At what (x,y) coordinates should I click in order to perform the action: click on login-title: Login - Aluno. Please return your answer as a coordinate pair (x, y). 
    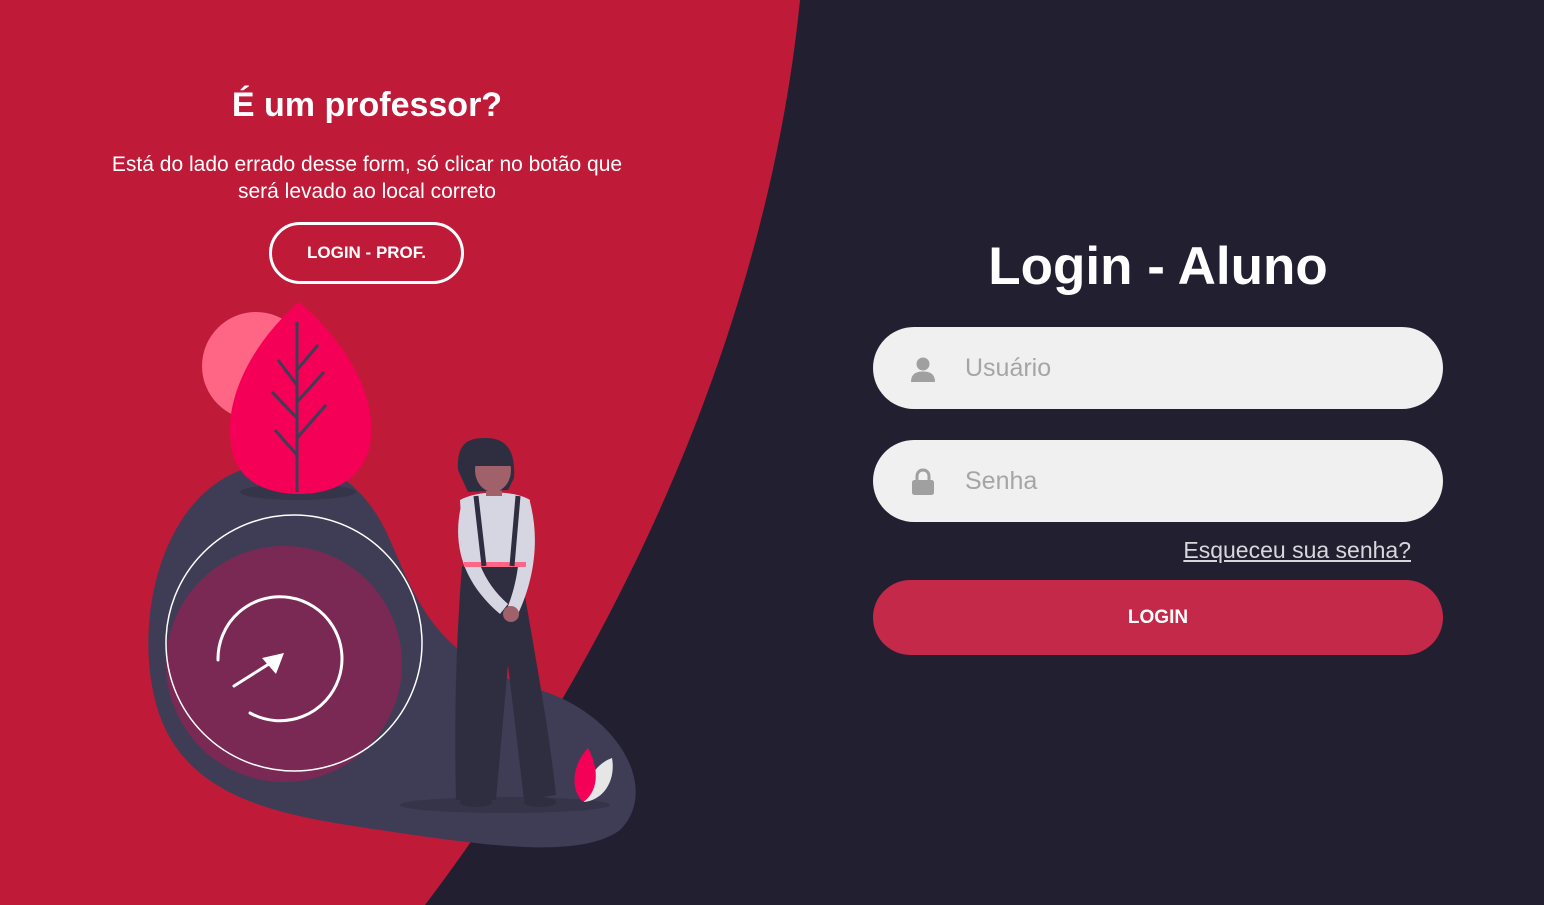
    Looking at the image, I should click on (1158, 266).